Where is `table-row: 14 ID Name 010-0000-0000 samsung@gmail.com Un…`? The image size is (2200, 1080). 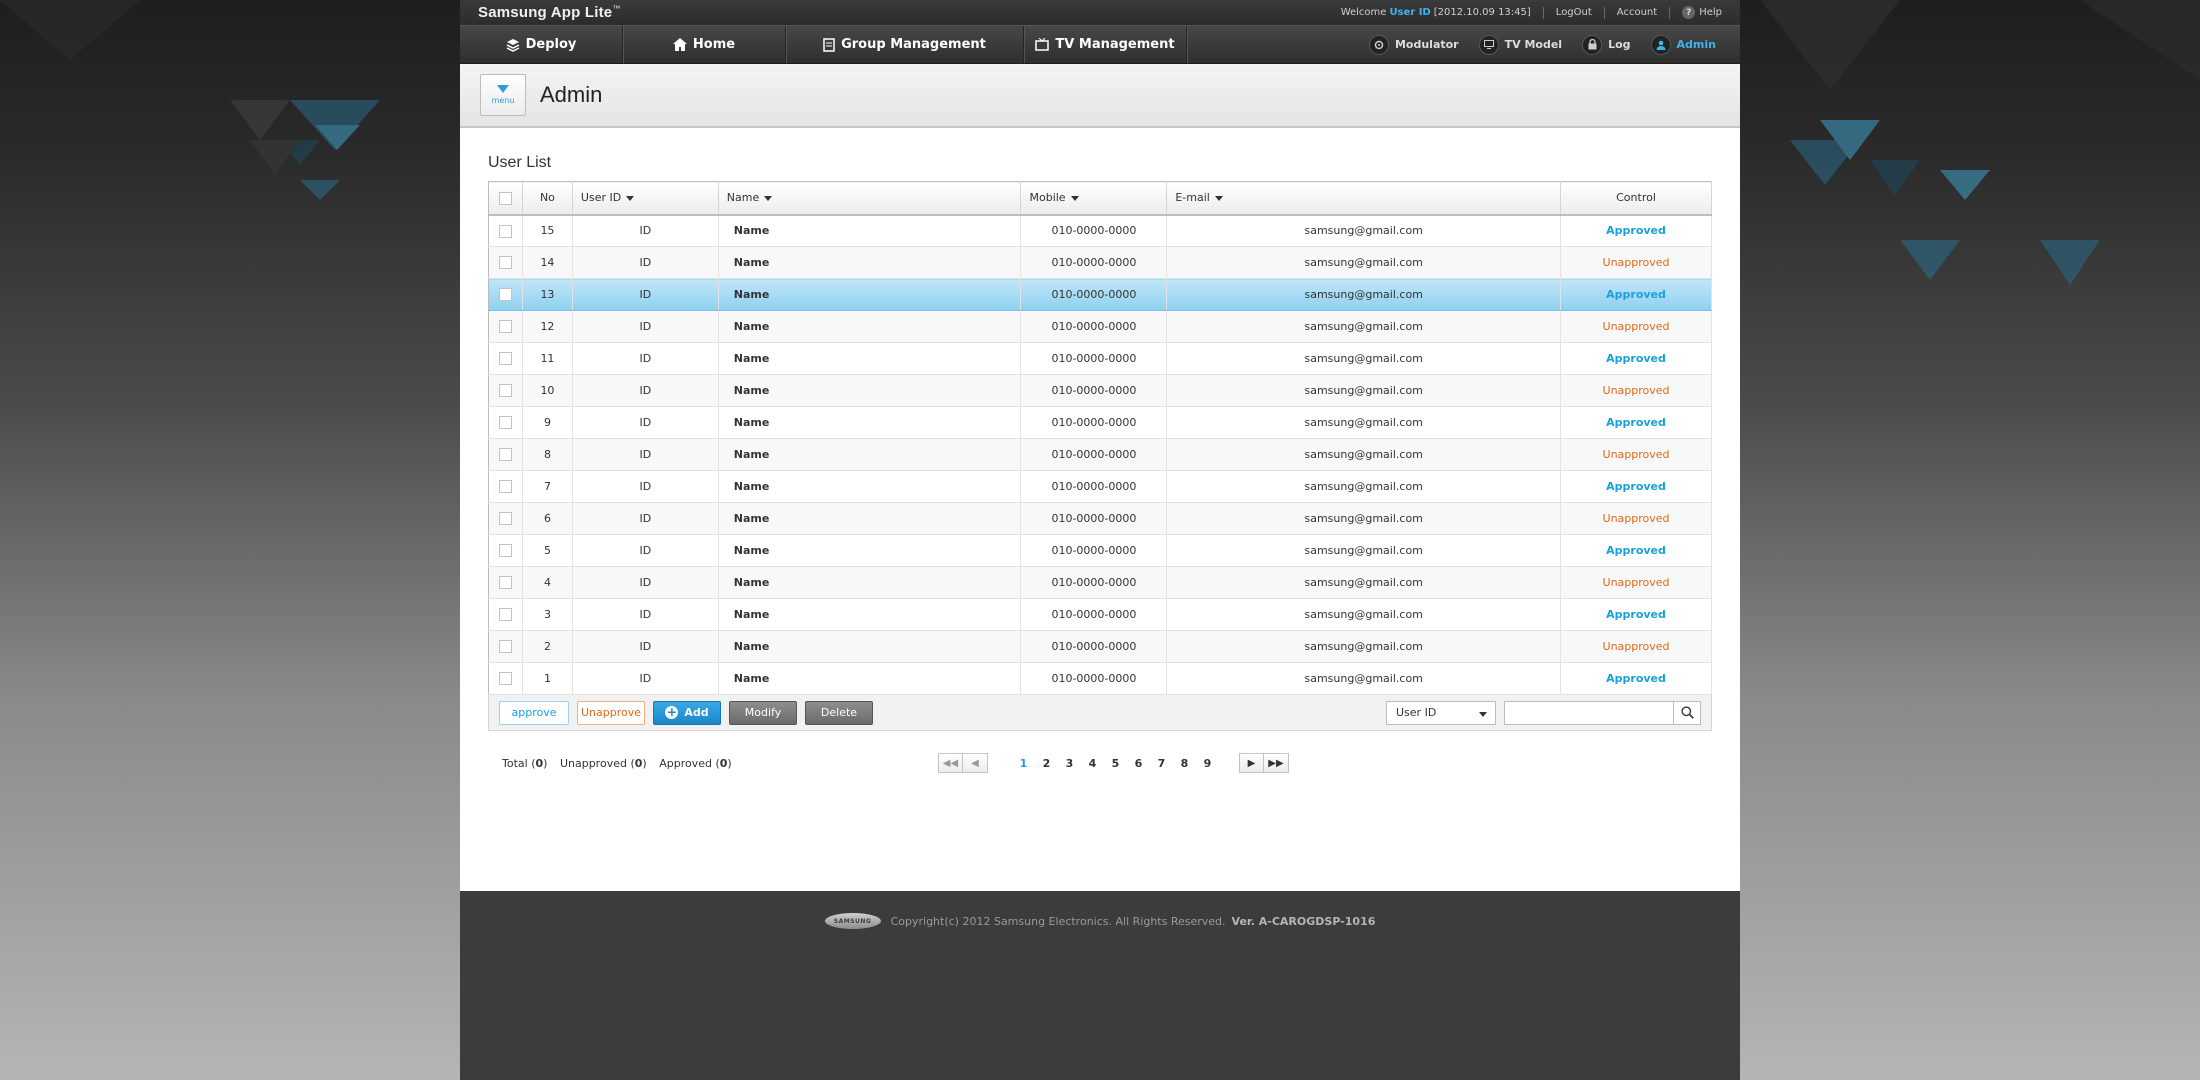
table-row: 14 ID Name 010-0000-0000 samsung@gmail.com Un… is located at coordinates (1100, 262).